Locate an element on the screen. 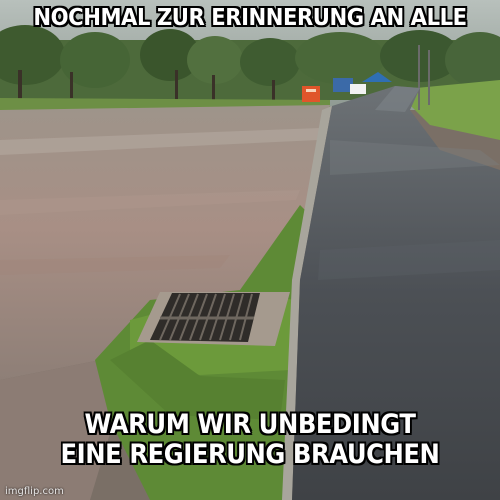  top-caption-line: NOCHMAL ZUR ERINNERUNG AN ALLE is located at coordinates (250, 18).